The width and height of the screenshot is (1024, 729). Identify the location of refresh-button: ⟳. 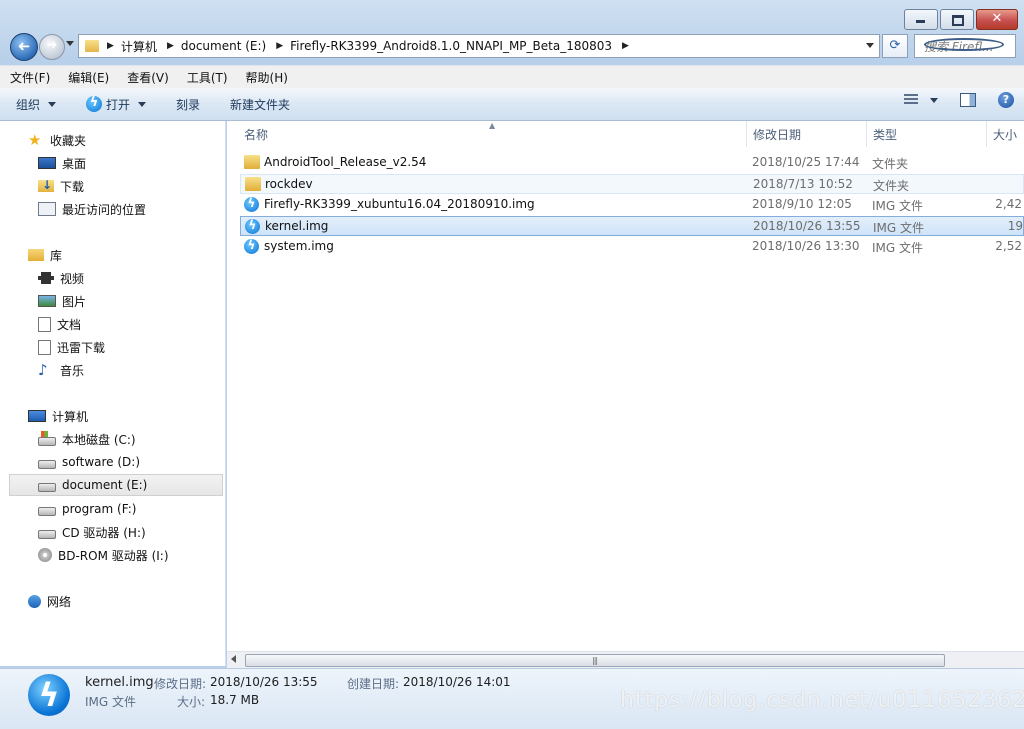
(895, 46).